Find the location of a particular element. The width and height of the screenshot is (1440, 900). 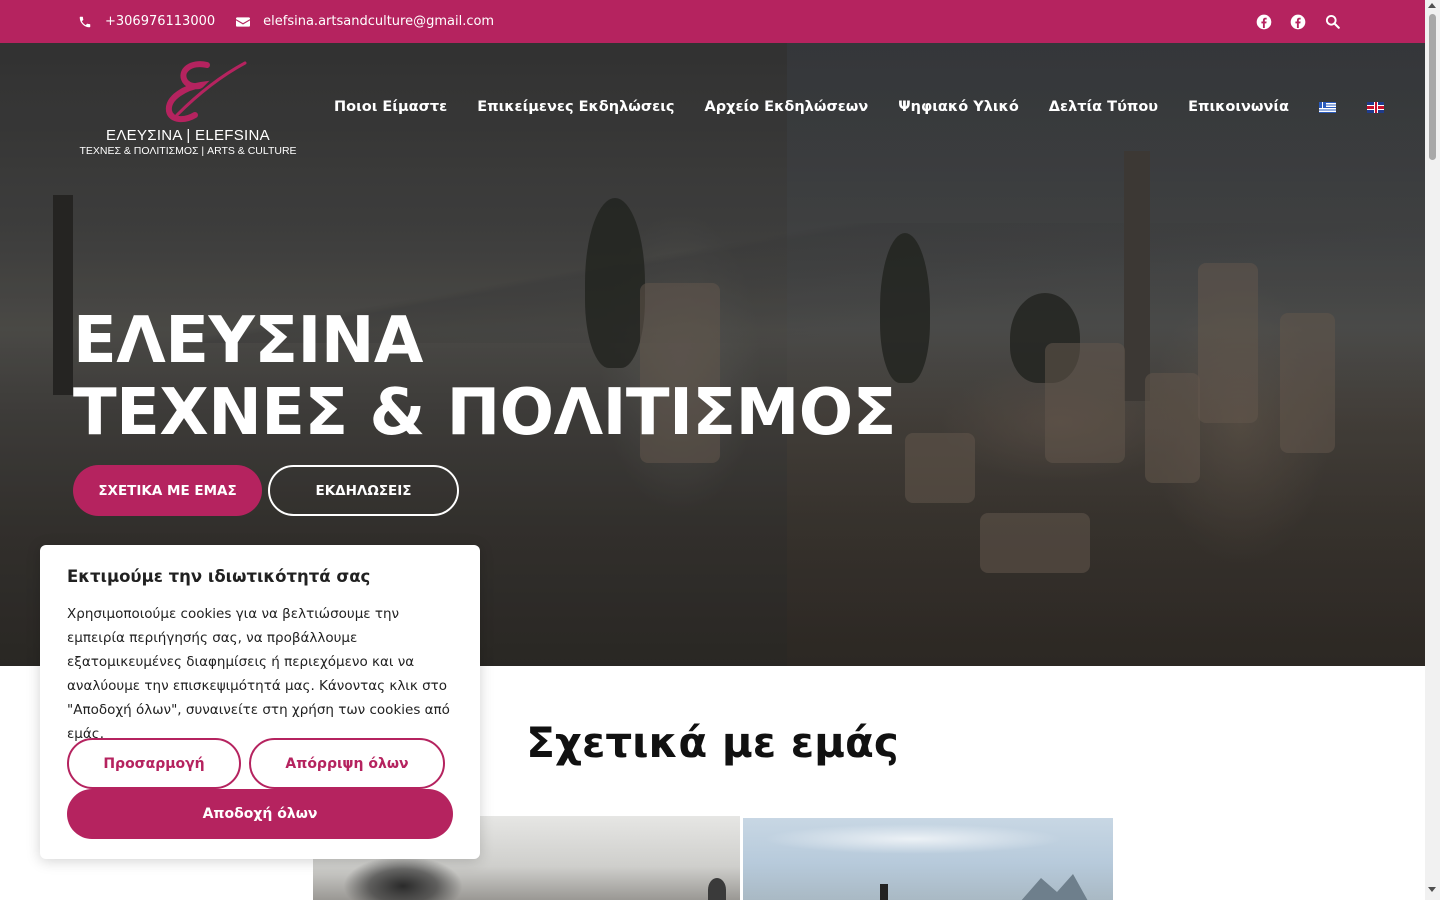

search-icon is located at coordinates (1332, 22).